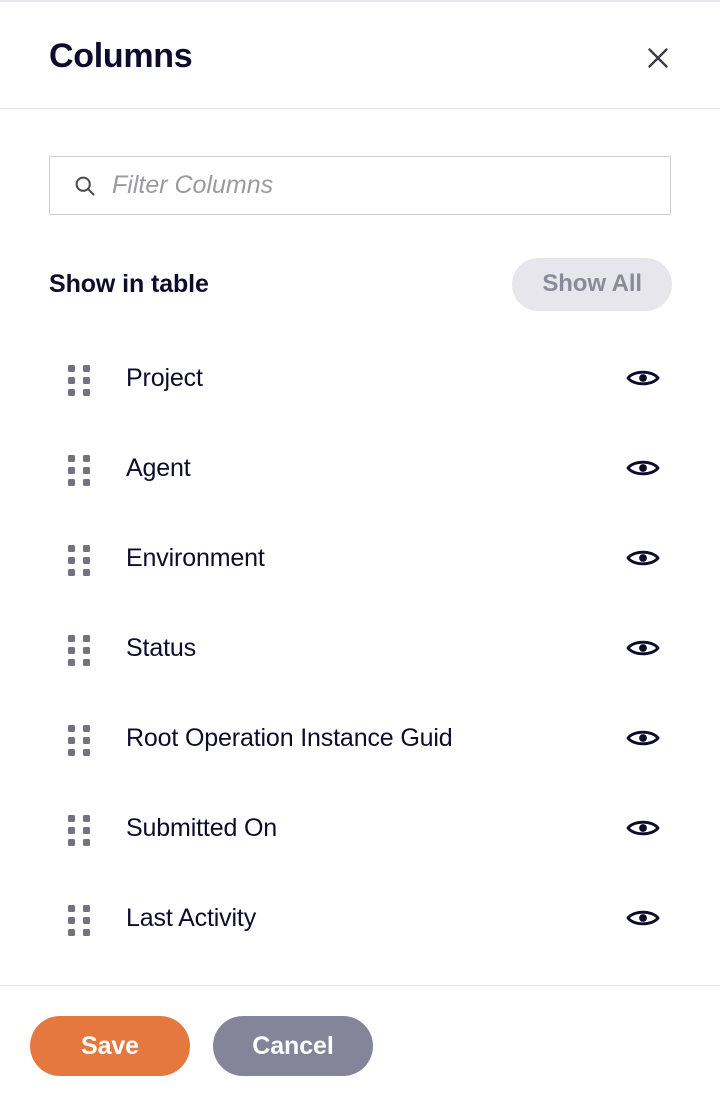  I want to click on search-input, so click(384, 185).